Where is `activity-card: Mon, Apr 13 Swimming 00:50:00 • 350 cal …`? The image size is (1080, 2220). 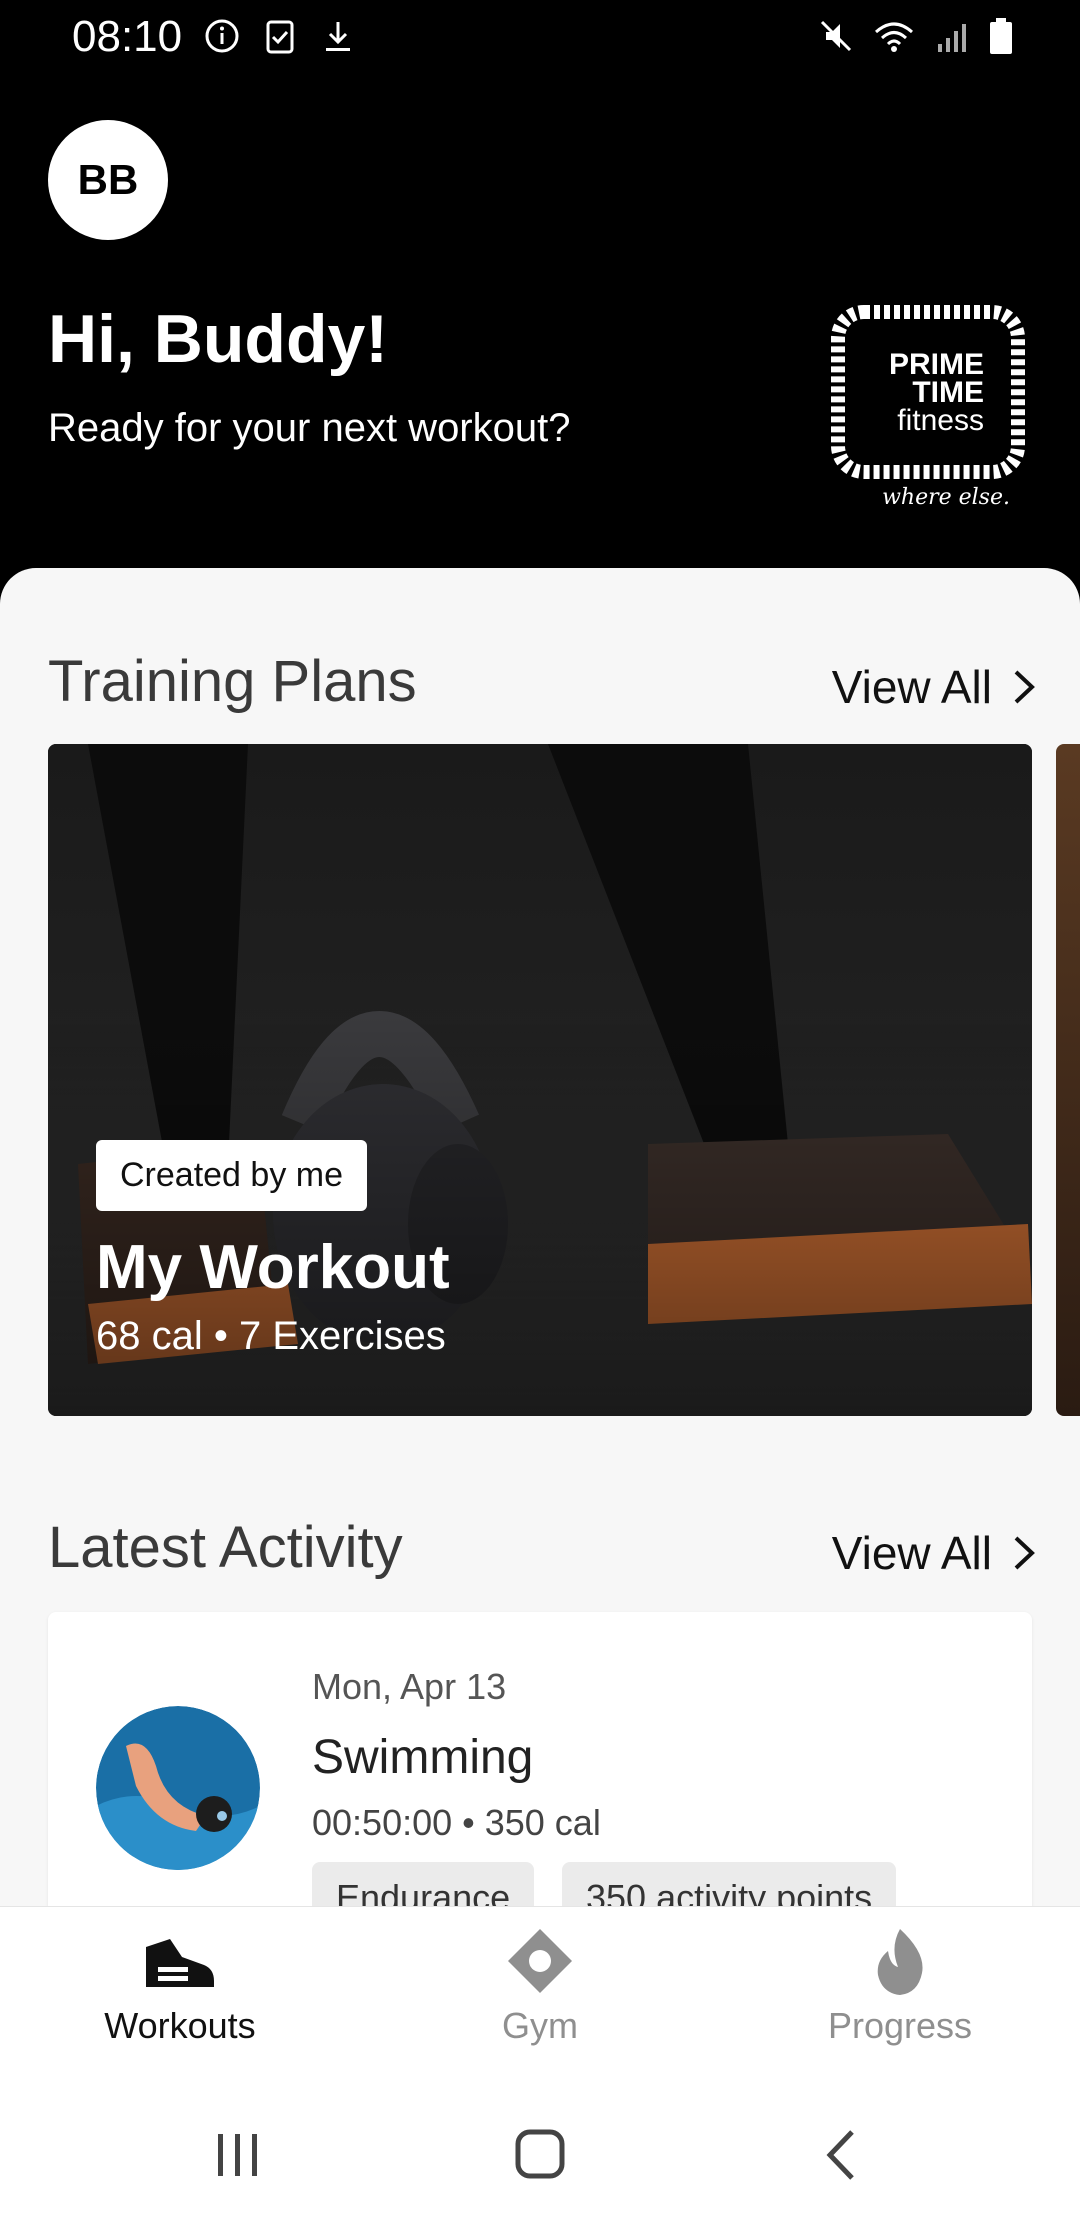 activity-card: Mon, Apr 13 Swimming 00:50:00 • 350 cal … is located at coordinates (540, 1760).